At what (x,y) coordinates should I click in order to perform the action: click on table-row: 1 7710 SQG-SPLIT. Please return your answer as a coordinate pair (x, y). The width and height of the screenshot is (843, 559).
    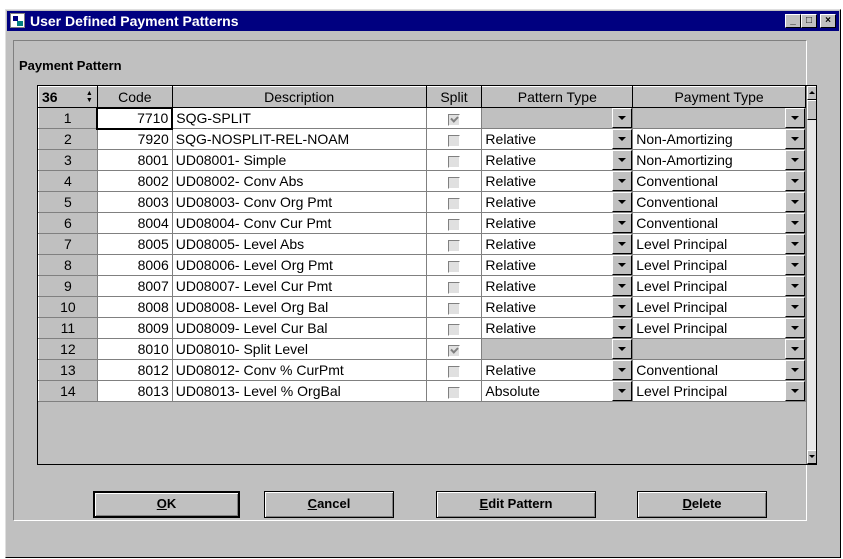
    Looking at the image, I should click on (422, 118).